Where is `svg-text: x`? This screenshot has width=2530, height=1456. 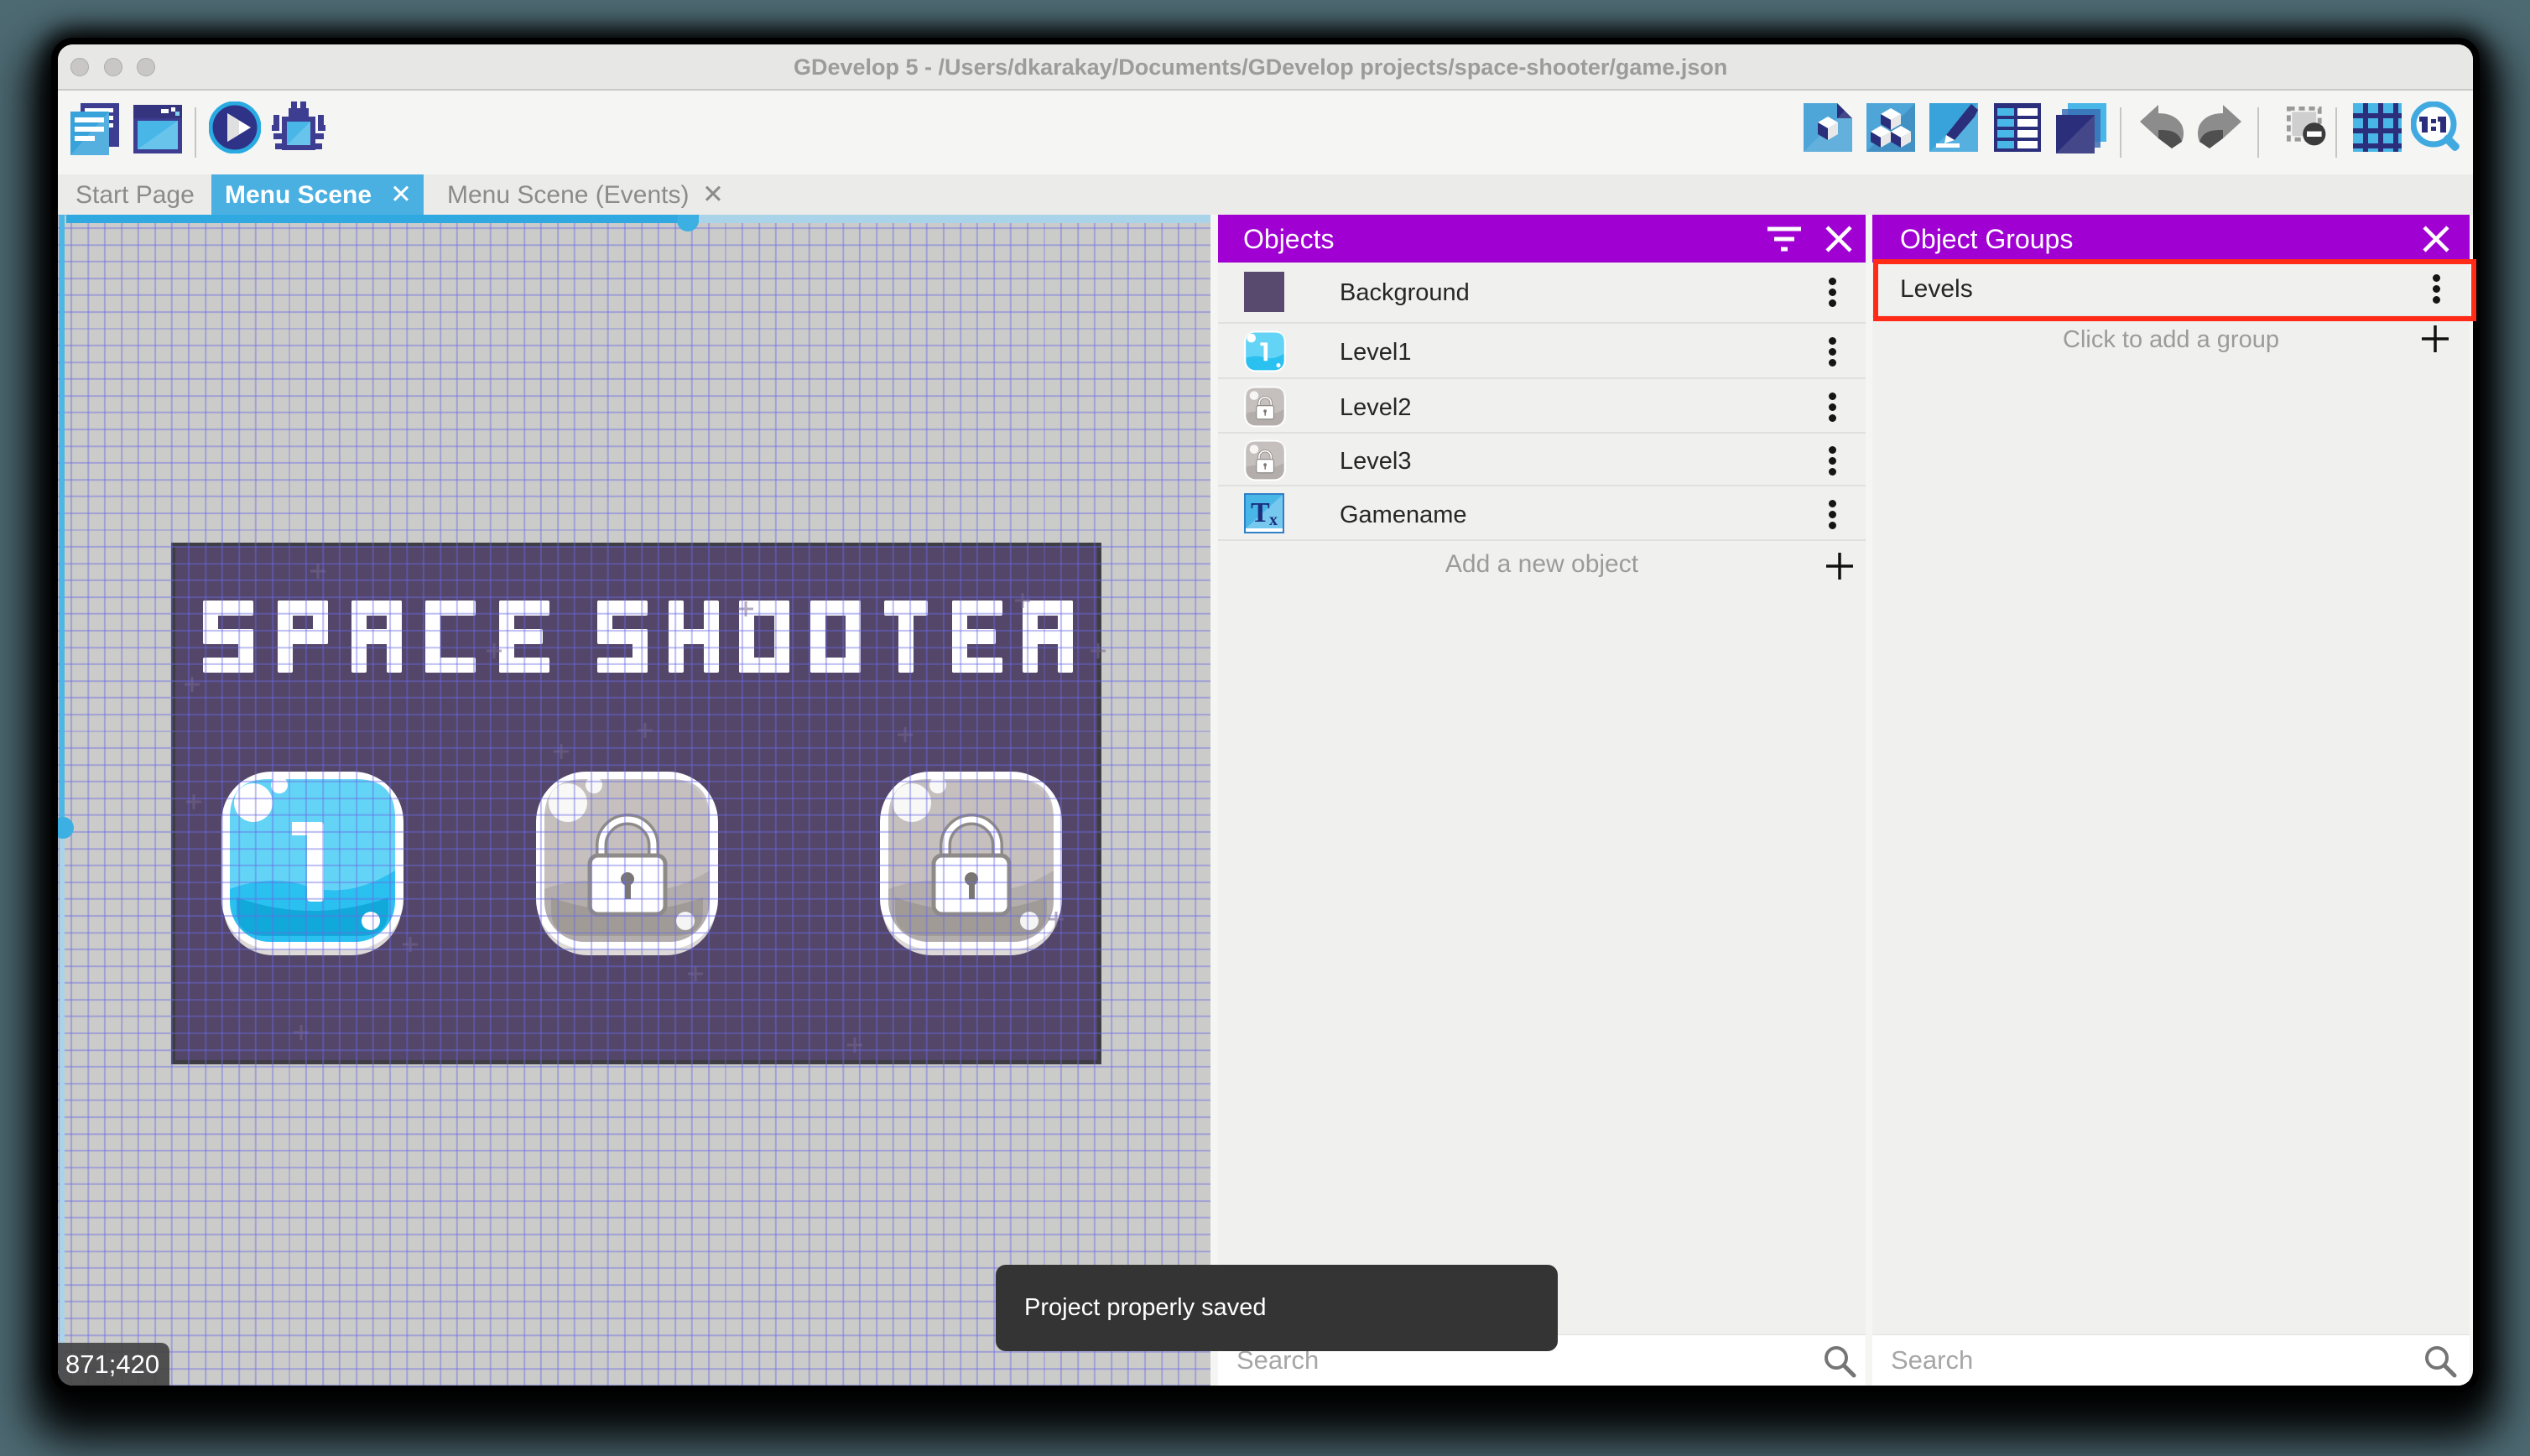
svg-text: x is located at coordinates (1273, 520).